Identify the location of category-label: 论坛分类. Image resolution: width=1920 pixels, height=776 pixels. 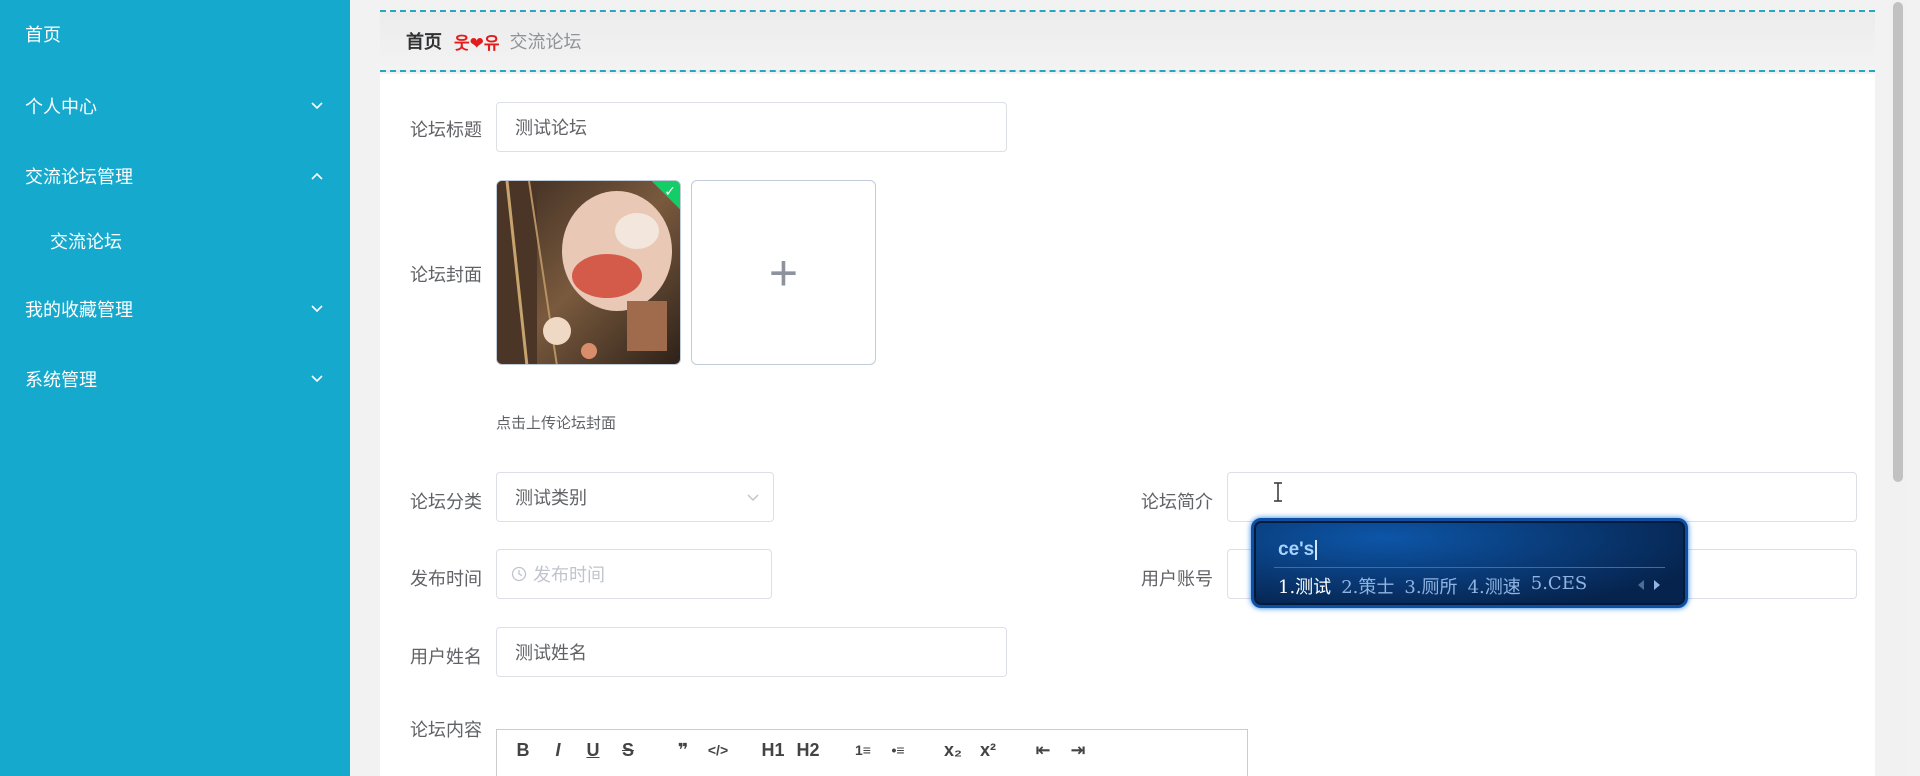
(446, 502).